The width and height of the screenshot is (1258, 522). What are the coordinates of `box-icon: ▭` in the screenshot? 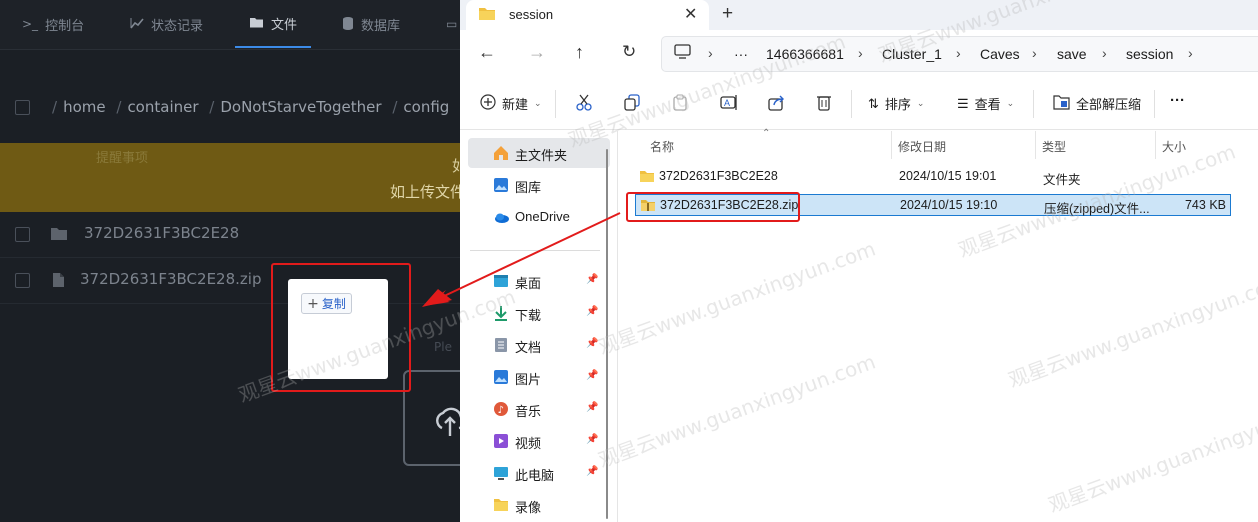 It's located at (452, 24).